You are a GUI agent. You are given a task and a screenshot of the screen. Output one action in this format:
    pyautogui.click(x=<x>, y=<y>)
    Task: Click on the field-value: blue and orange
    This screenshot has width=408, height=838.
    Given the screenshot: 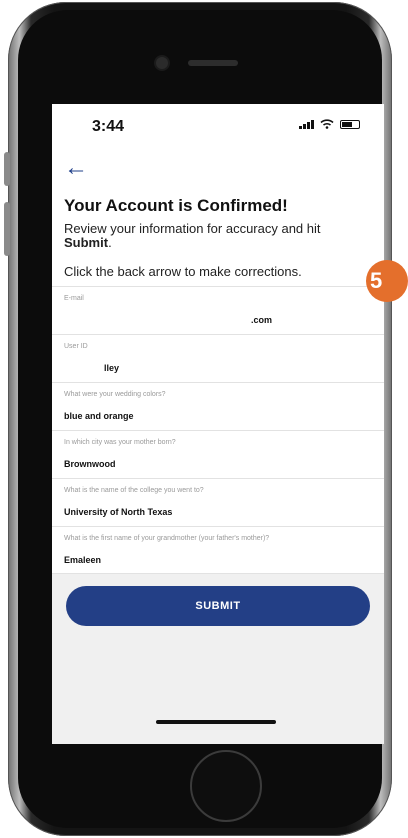 What is the action you would take?
    pyautogui.click(x=99, y=416)
    